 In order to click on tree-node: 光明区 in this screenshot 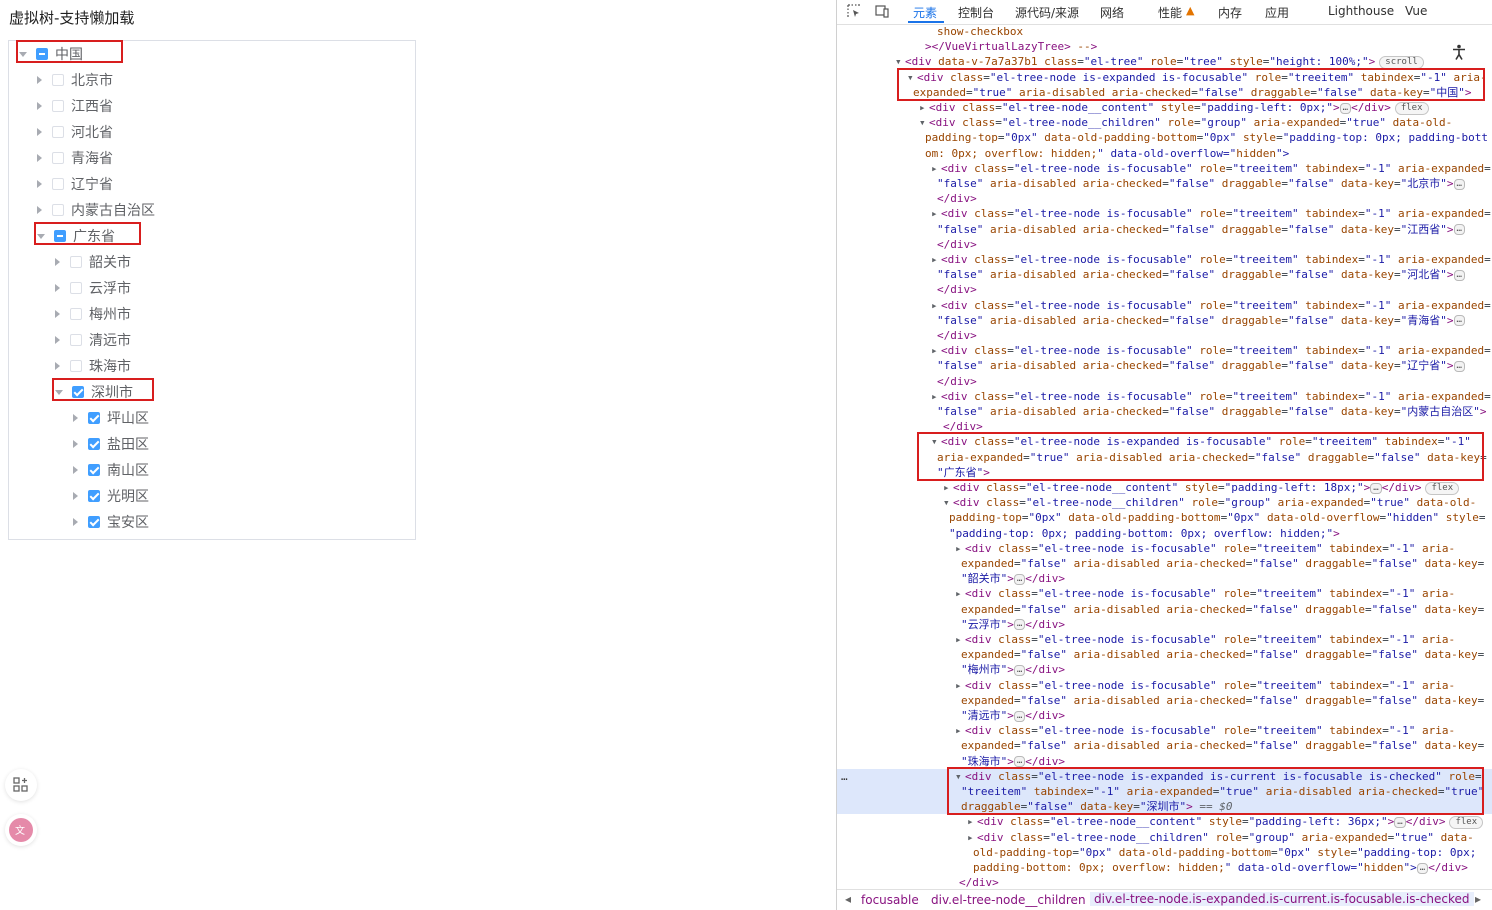, I will do `click(212, 496)`.